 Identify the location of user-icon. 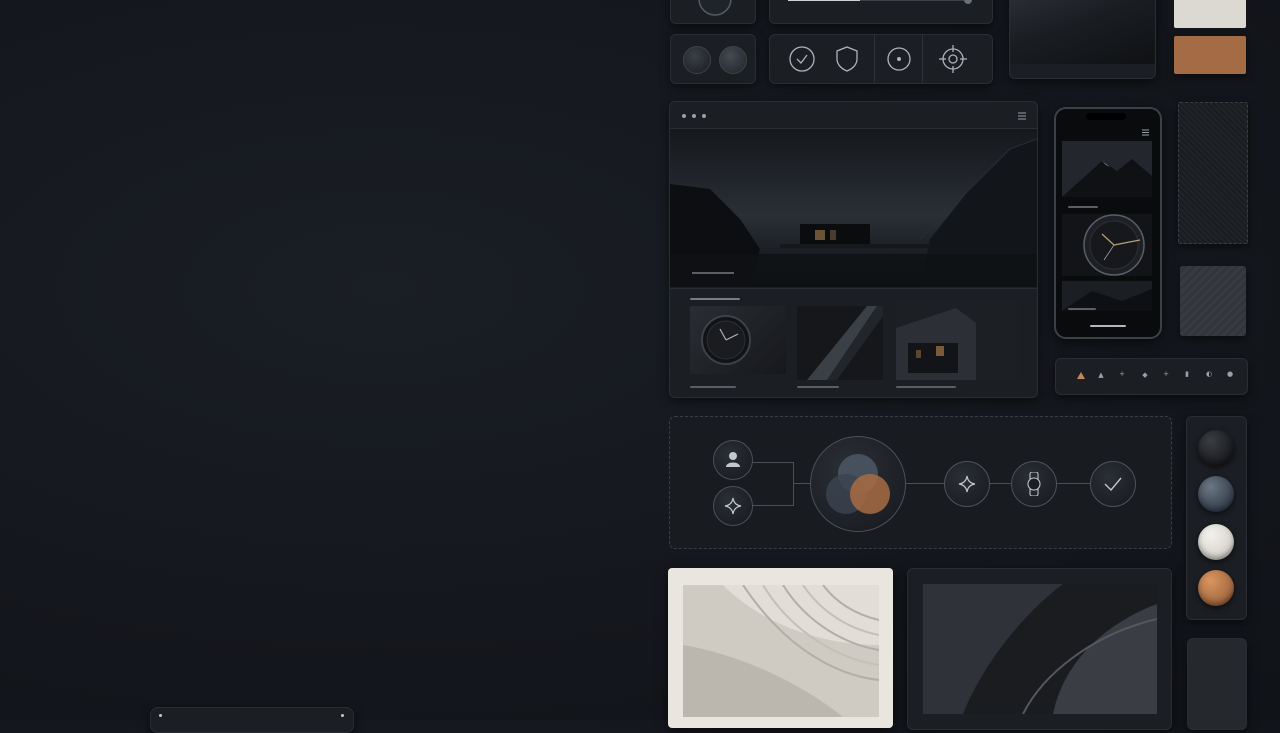
(733, 459).